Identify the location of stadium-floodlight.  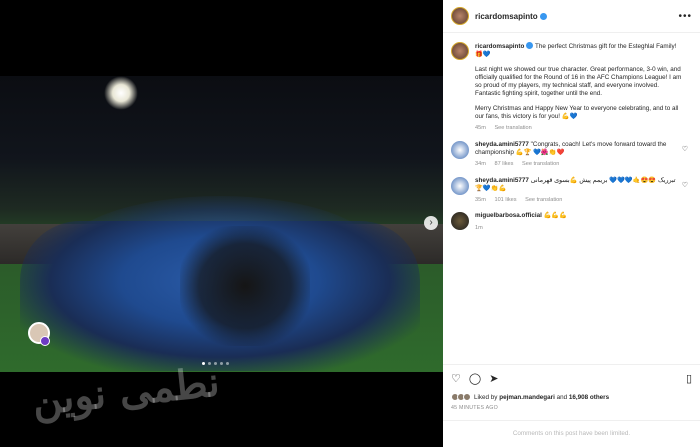
(121, 93).